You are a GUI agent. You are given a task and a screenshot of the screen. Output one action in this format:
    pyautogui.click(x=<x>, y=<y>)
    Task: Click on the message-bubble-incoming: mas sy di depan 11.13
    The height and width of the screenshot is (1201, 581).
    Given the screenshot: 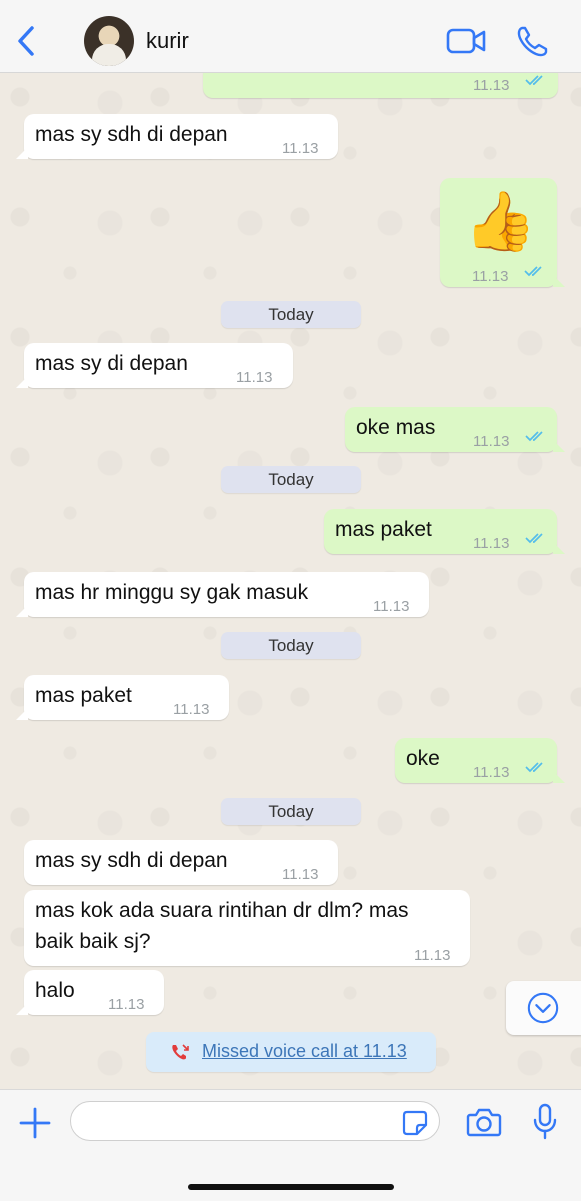 What is the action you would take?
    pyautogui.click(x=154, y=365)
    